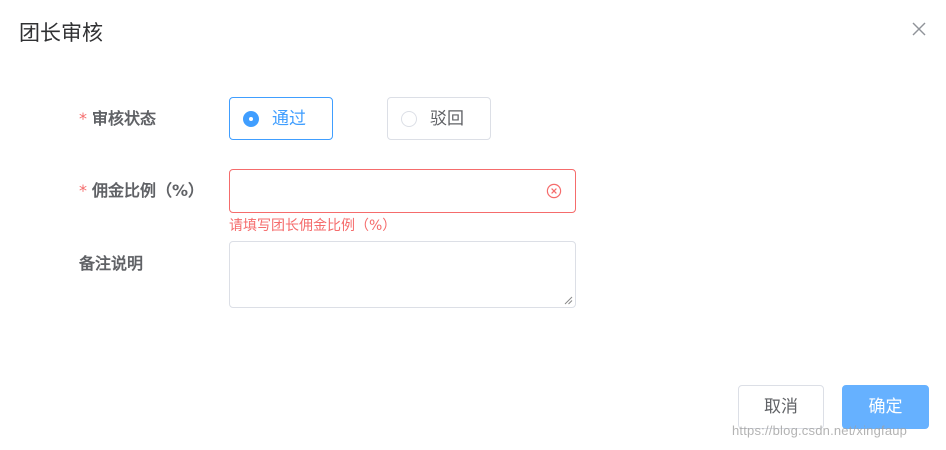 The height and width of the screenshot is (450, 946). I want to click on status-label: * 审核状态, so click(117, 119).